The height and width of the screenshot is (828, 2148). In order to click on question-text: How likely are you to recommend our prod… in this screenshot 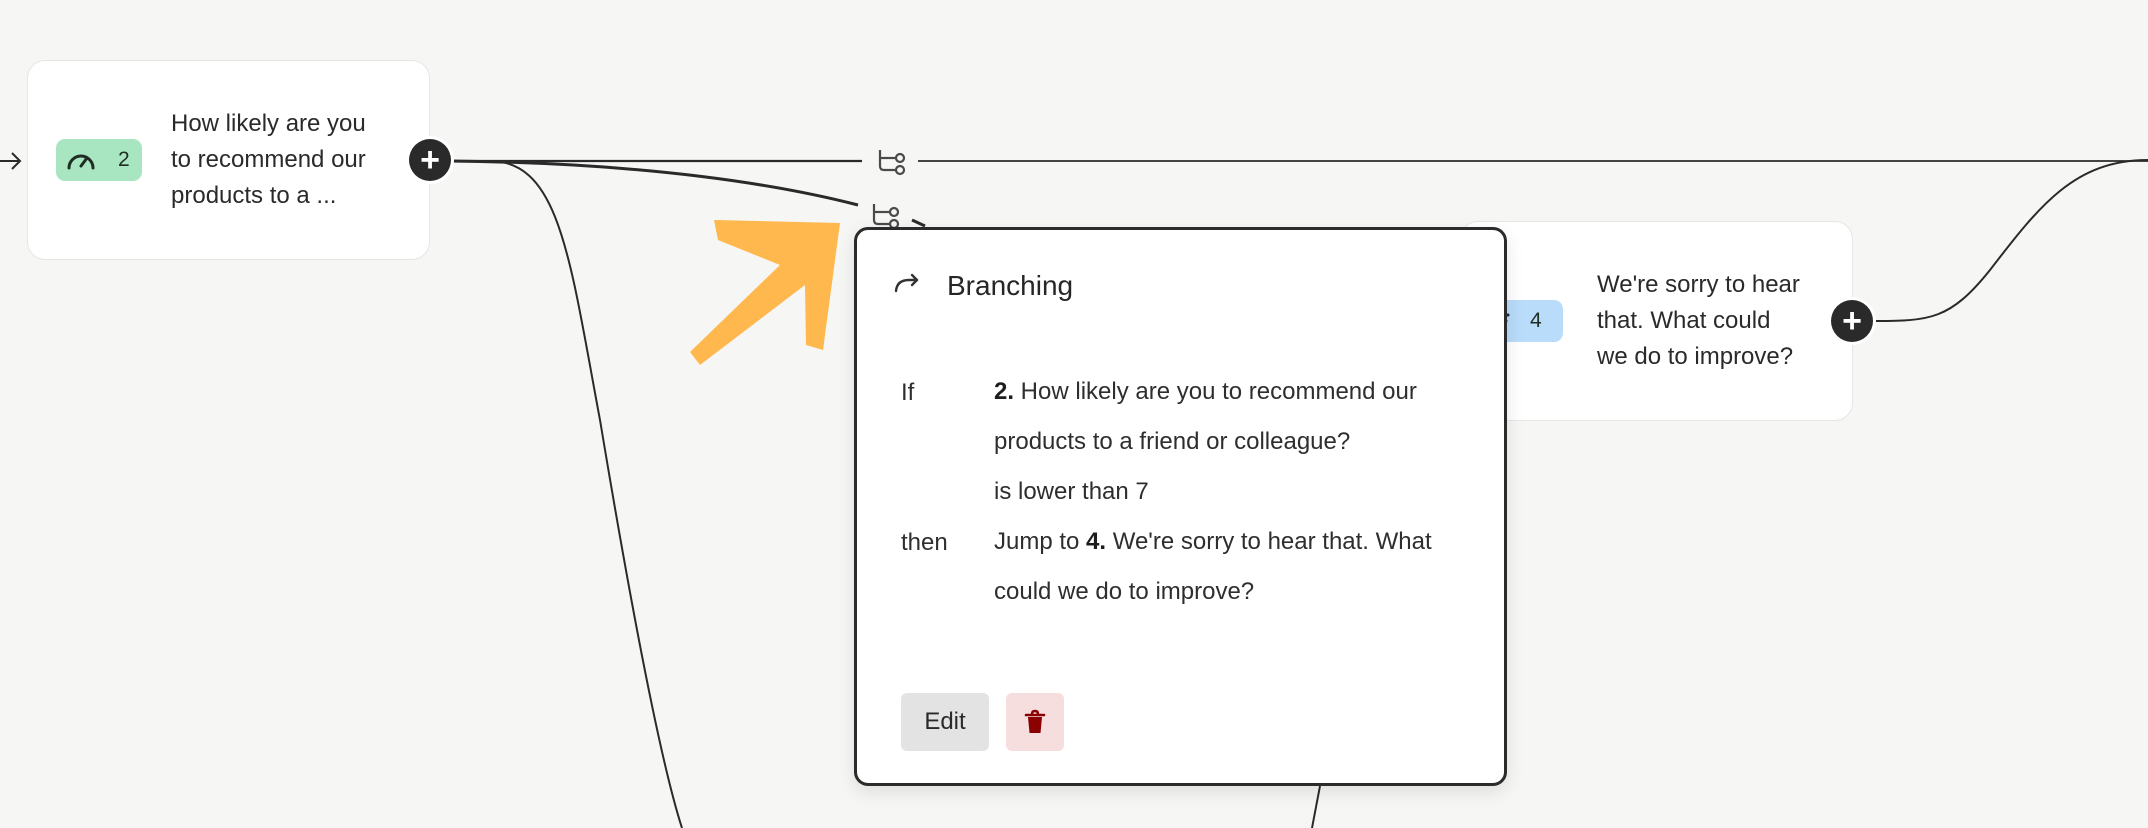, I will do `click(268, 159)`.